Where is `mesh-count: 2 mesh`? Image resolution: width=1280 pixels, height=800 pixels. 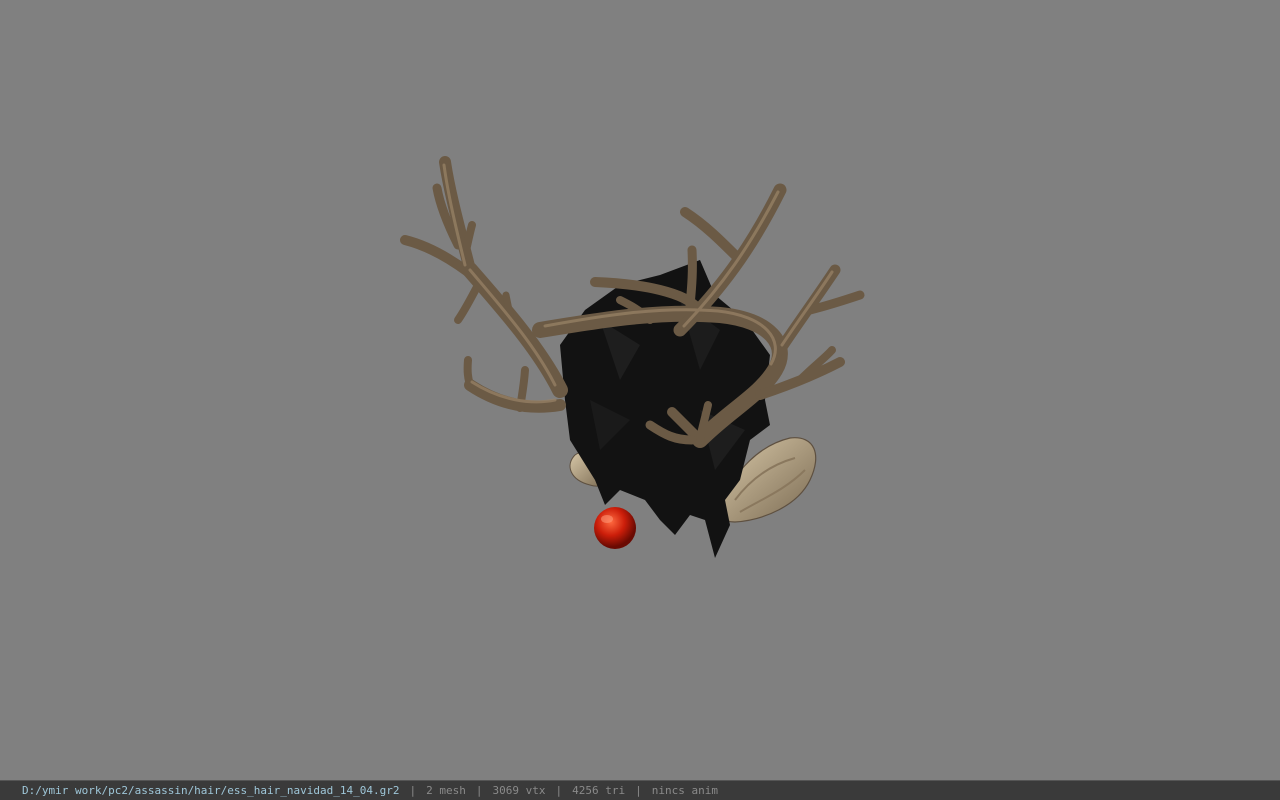 mesh-count: 2 mesh is located at coordinates (446, 790).